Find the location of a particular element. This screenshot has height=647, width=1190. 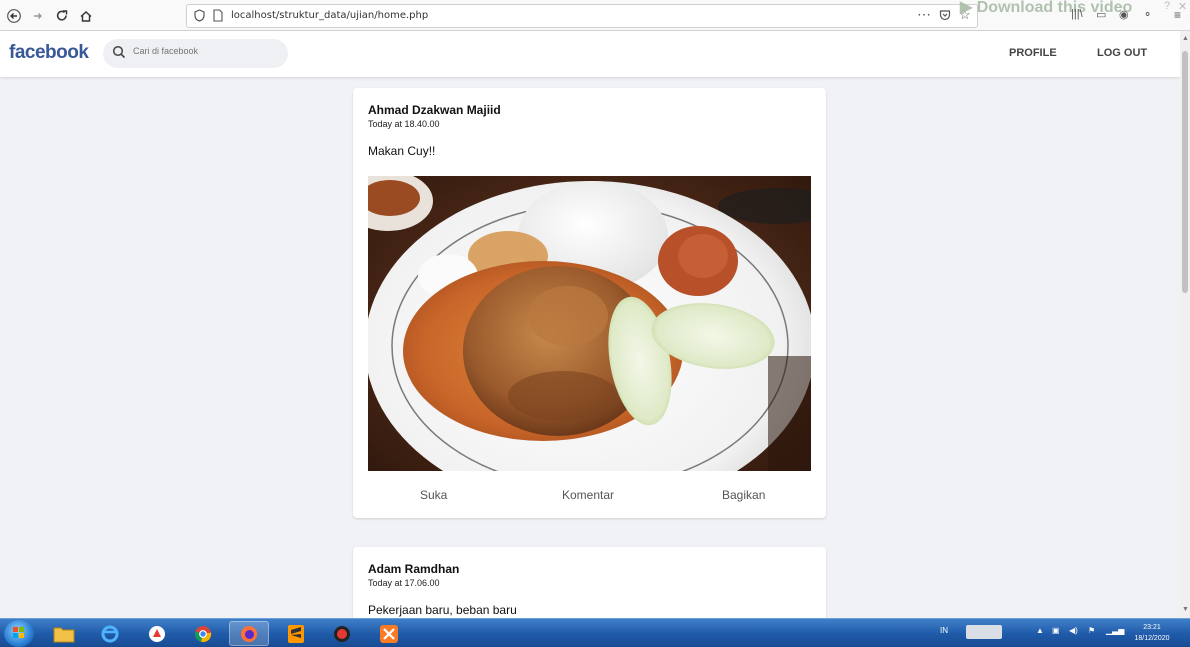

clock-date: 18/12/2020 is located at coordinates (1152, 638).